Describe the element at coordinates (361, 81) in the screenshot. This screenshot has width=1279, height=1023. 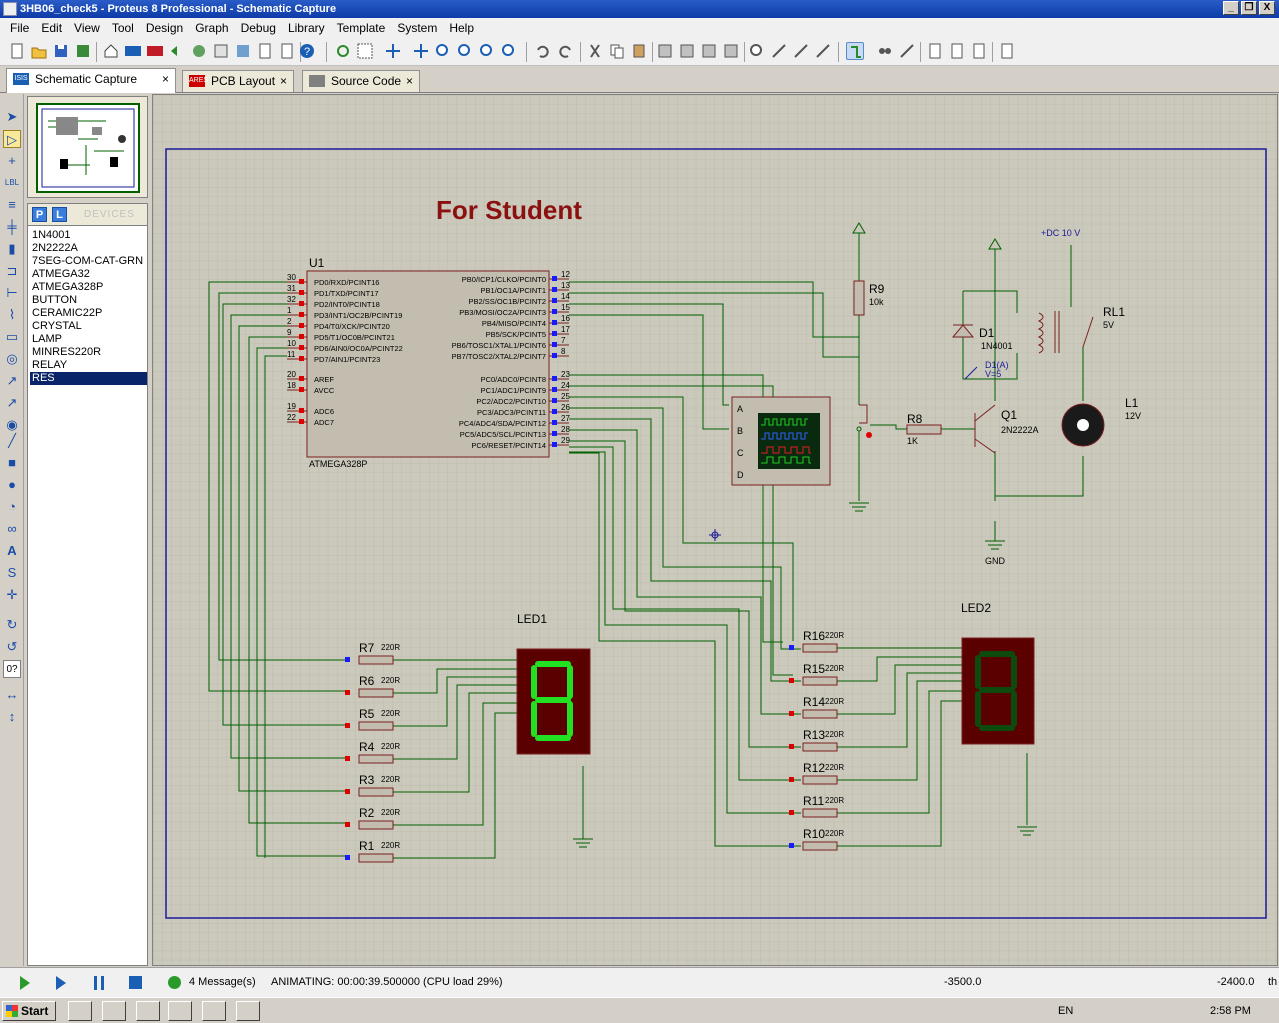
I see `tab-source-code: Source Code ×` at that location.